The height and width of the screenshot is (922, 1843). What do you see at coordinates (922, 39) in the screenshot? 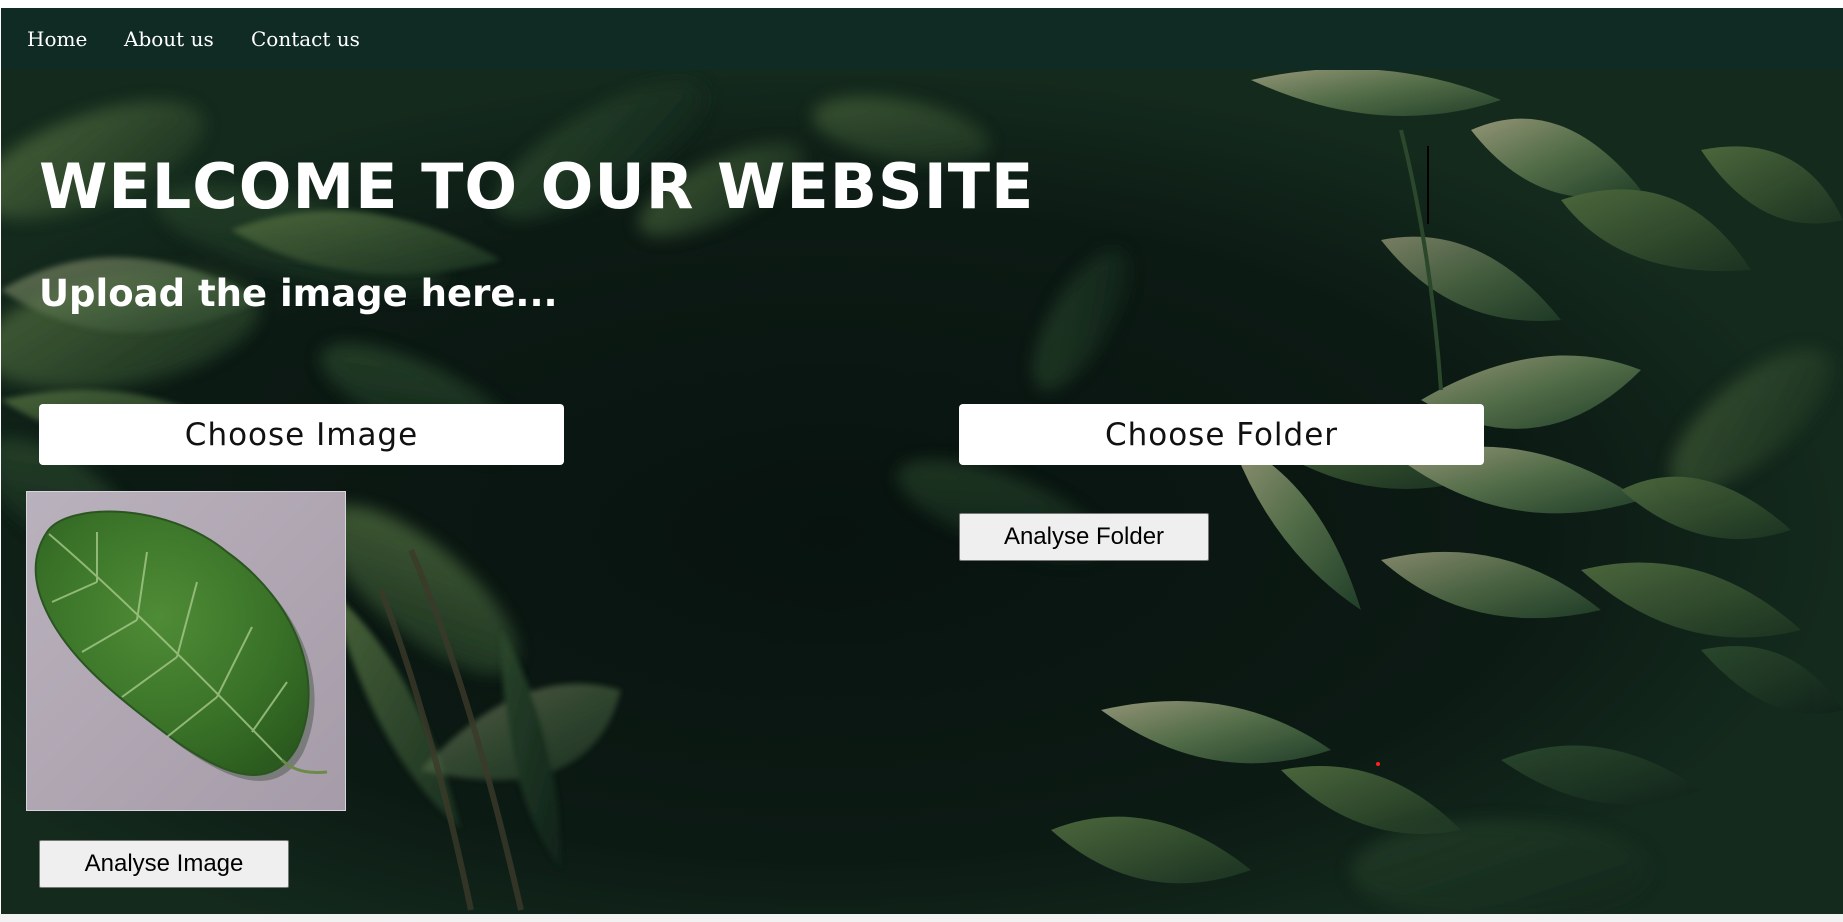
I see `top-navbar: Home About us Contact us` at bounding box center [922, 39].